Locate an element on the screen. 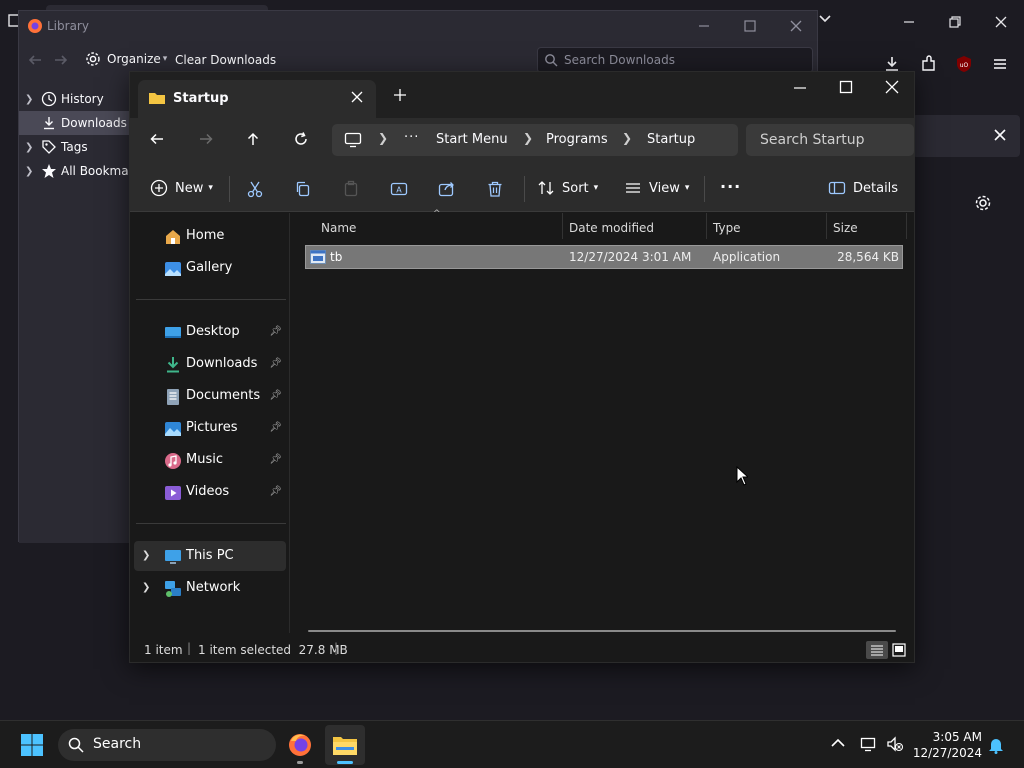  chevron-up-icon is located at coordinates (838, 743).